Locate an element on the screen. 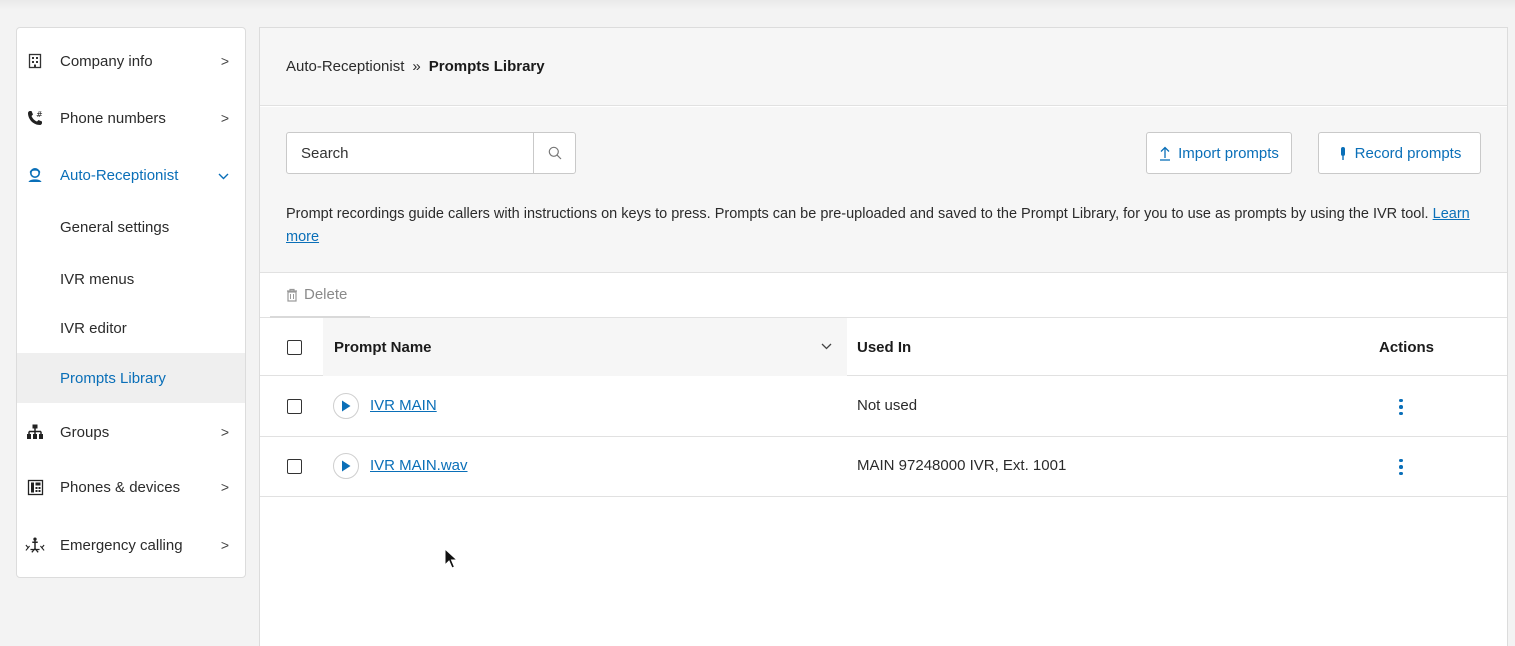 The image size is (1515, 646). used-in-value: MAIN 97248000 IVR, Ext. 1001 is located at coordinates (962, 465).